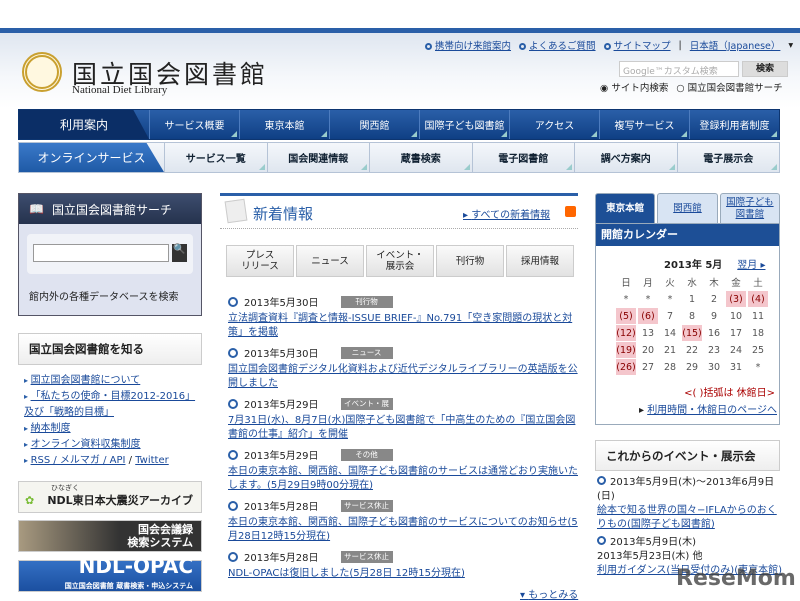 The width and height of the screenshot is (800, 601). What do you see at coordinates (562, 46) in the screenshot?
I see `faq-link: よくあるご質問` at bounding box center [562, 46].